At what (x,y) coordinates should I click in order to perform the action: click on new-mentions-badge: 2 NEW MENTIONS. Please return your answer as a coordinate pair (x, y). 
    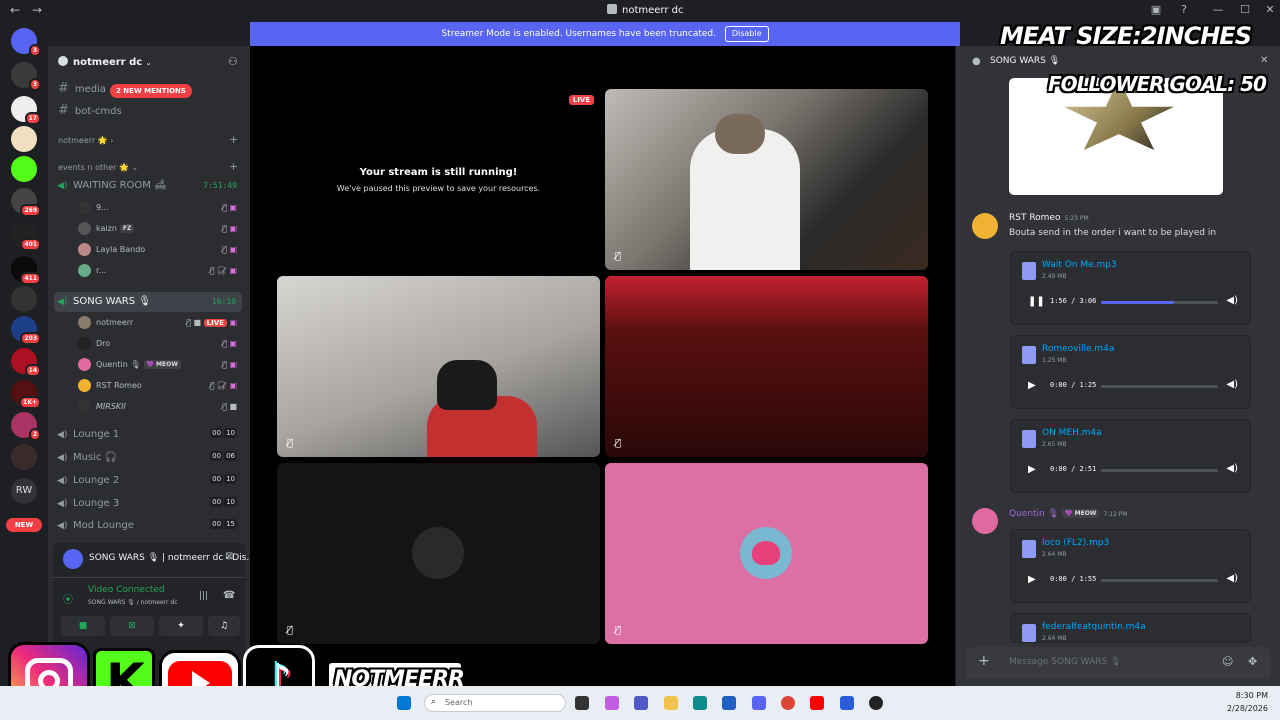
    Looking at the image, I should click on (151, 91).